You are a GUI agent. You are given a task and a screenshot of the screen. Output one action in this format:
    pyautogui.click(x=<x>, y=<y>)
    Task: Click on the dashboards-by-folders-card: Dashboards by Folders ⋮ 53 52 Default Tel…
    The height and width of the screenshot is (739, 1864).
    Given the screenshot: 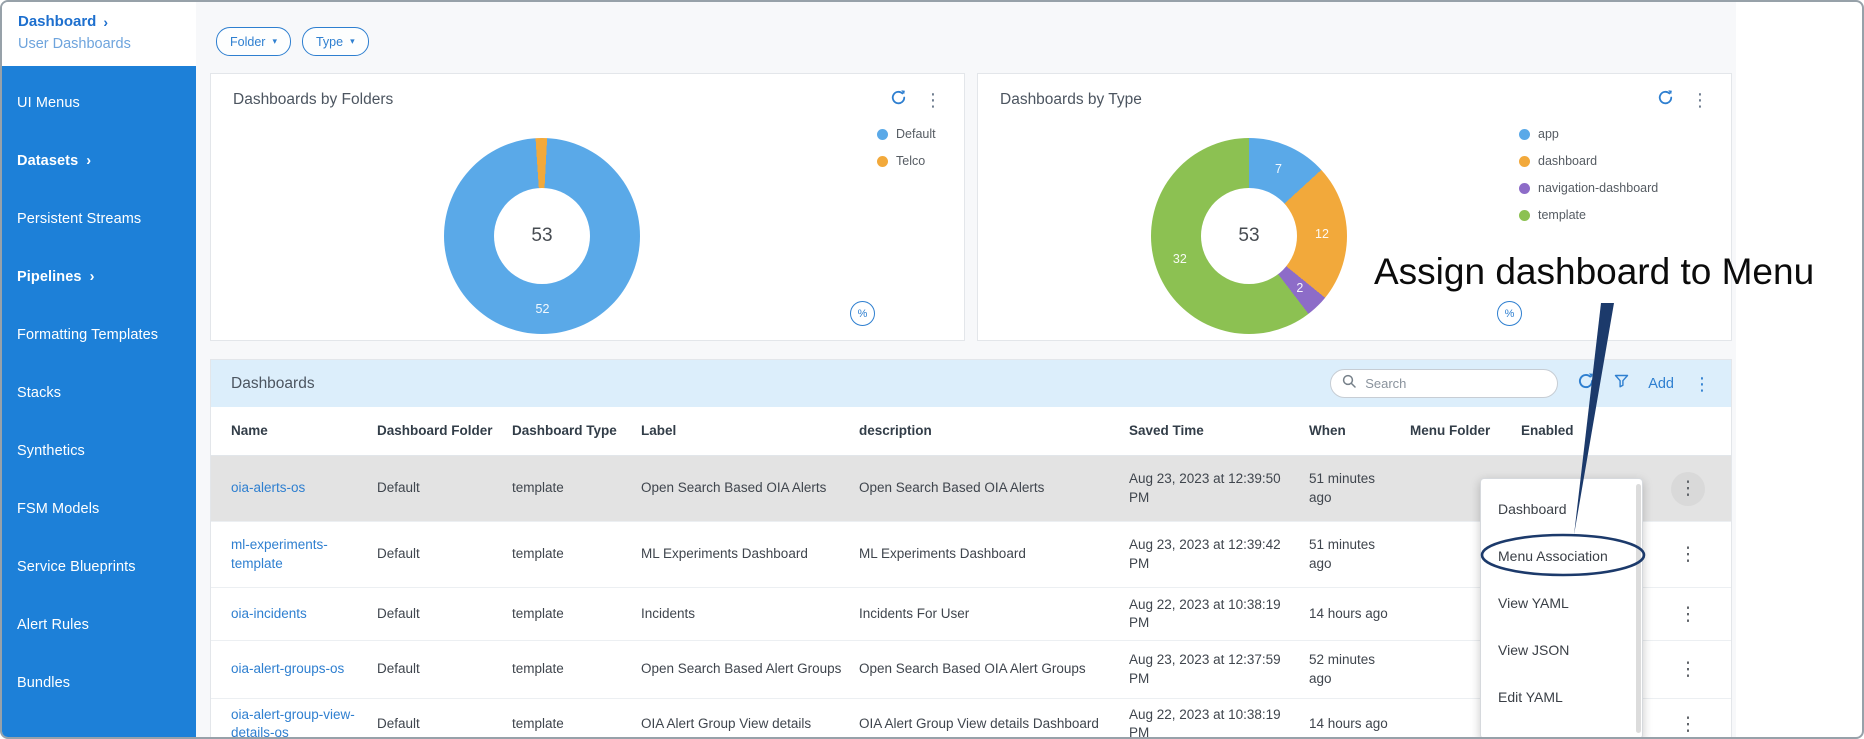 What is the action you would take?
    pyautogui.click(x=587, y=207)
    